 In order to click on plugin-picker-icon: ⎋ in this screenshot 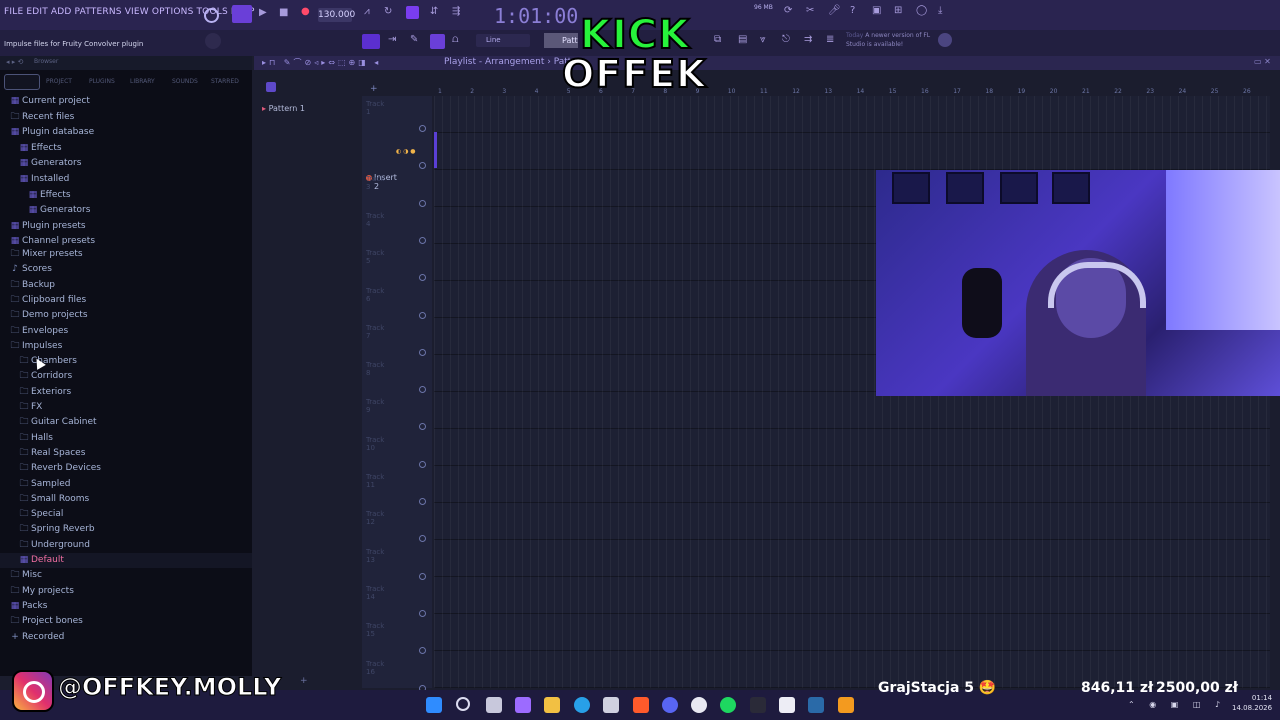, I will do `click(786, 39)`.